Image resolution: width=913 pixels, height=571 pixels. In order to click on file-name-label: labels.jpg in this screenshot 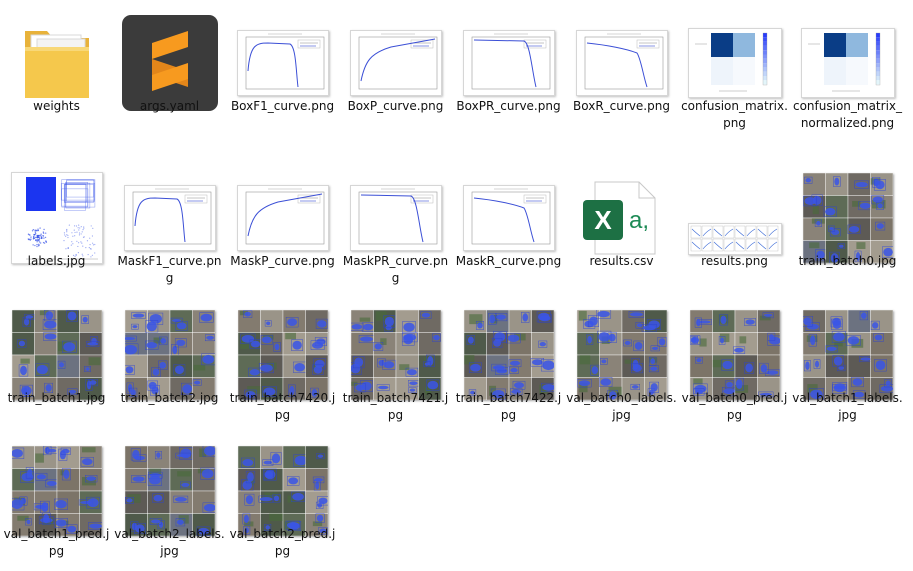, I will do `click(56, 261)`.